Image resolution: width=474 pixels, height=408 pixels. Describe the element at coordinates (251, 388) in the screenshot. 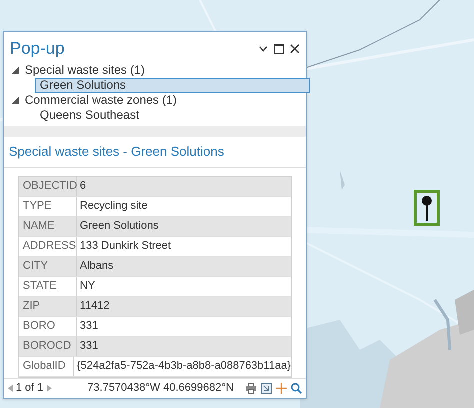

I see `printer-icon` at that location.